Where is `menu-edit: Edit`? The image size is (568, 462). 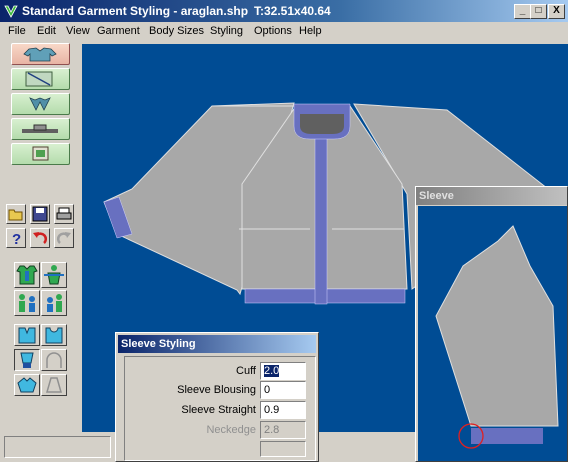 menu-edit: Edit is located at coordinates (46, 31).